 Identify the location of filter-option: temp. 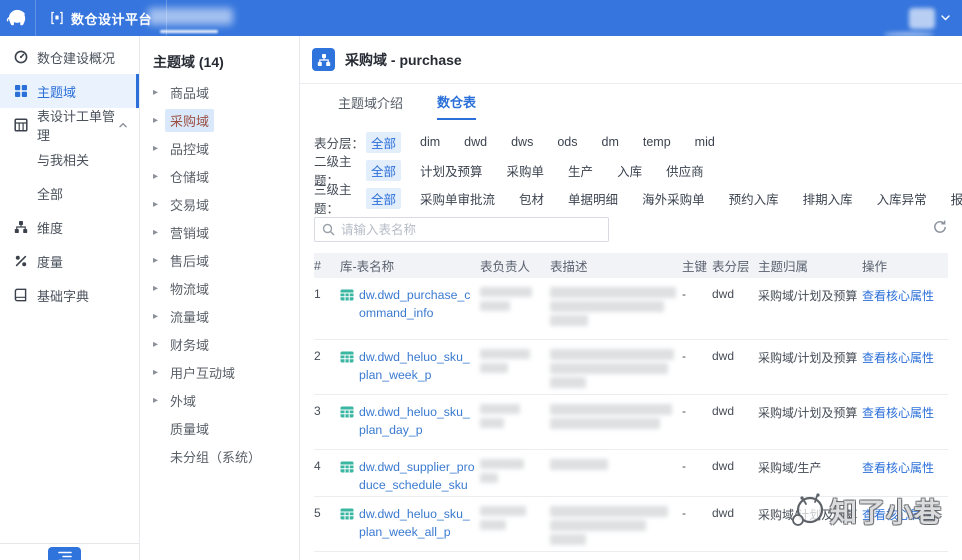
(657, 142).